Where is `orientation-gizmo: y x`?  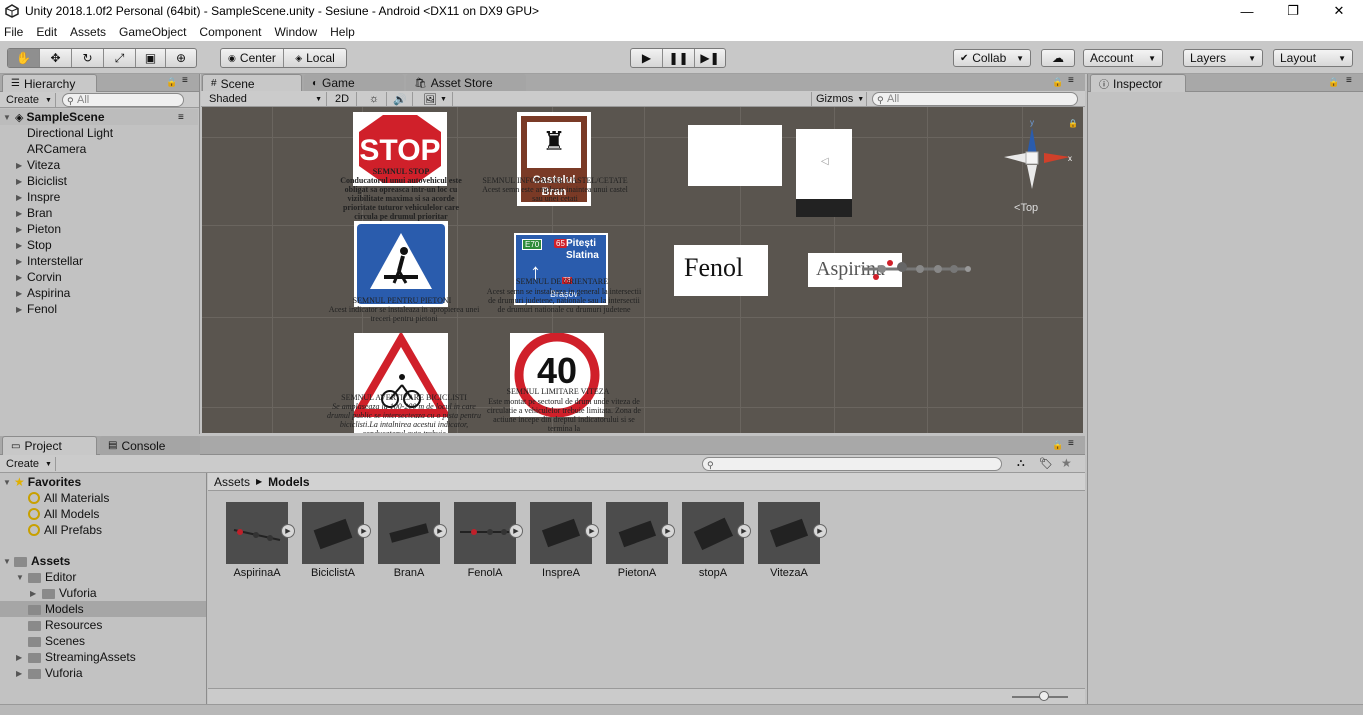 orientation-gizmo: y x is located at coordinates (1040, 162).